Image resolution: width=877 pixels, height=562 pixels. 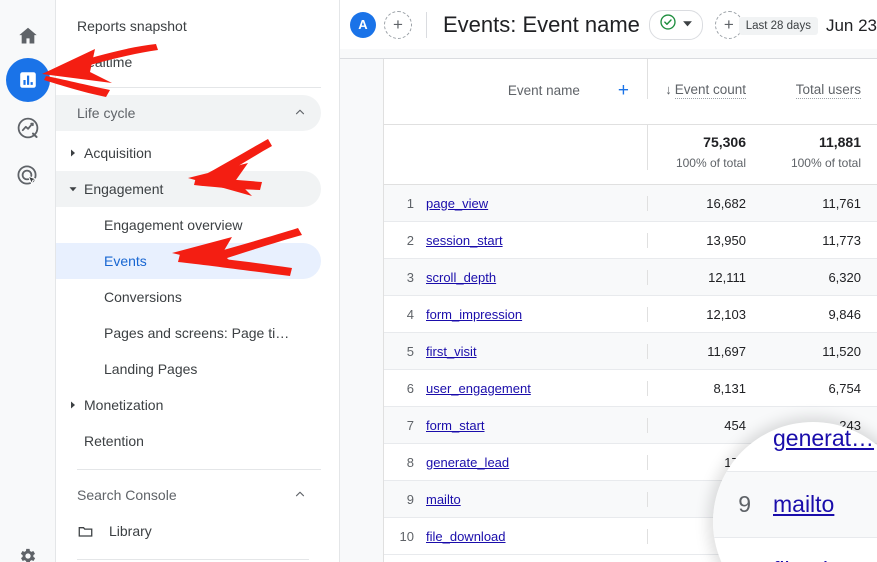 What do you see at coordinates (668, 89) in the screenshot?
I see `sort-descending-icon: ↓` at bounding box center [668, 89].